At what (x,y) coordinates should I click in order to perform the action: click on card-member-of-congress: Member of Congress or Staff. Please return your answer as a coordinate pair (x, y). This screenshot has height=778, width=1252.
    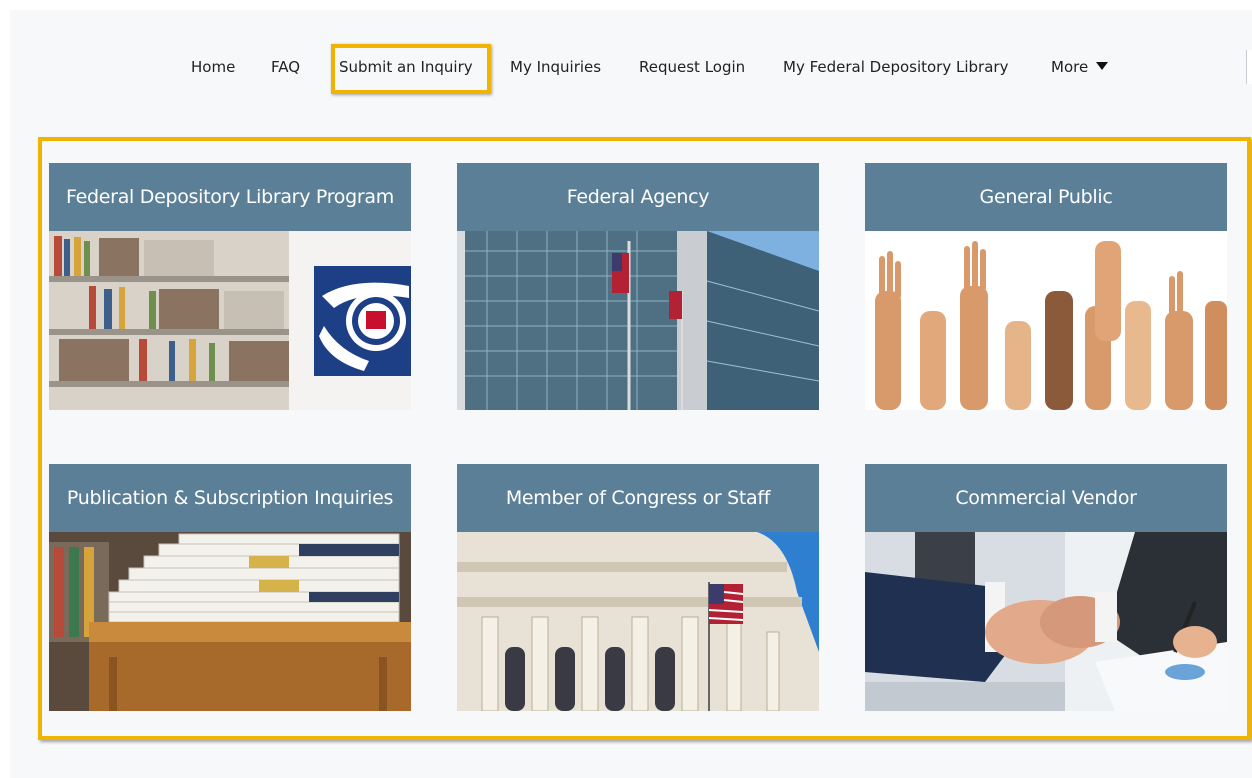
    Looking at the image, I should click on (638, 587).